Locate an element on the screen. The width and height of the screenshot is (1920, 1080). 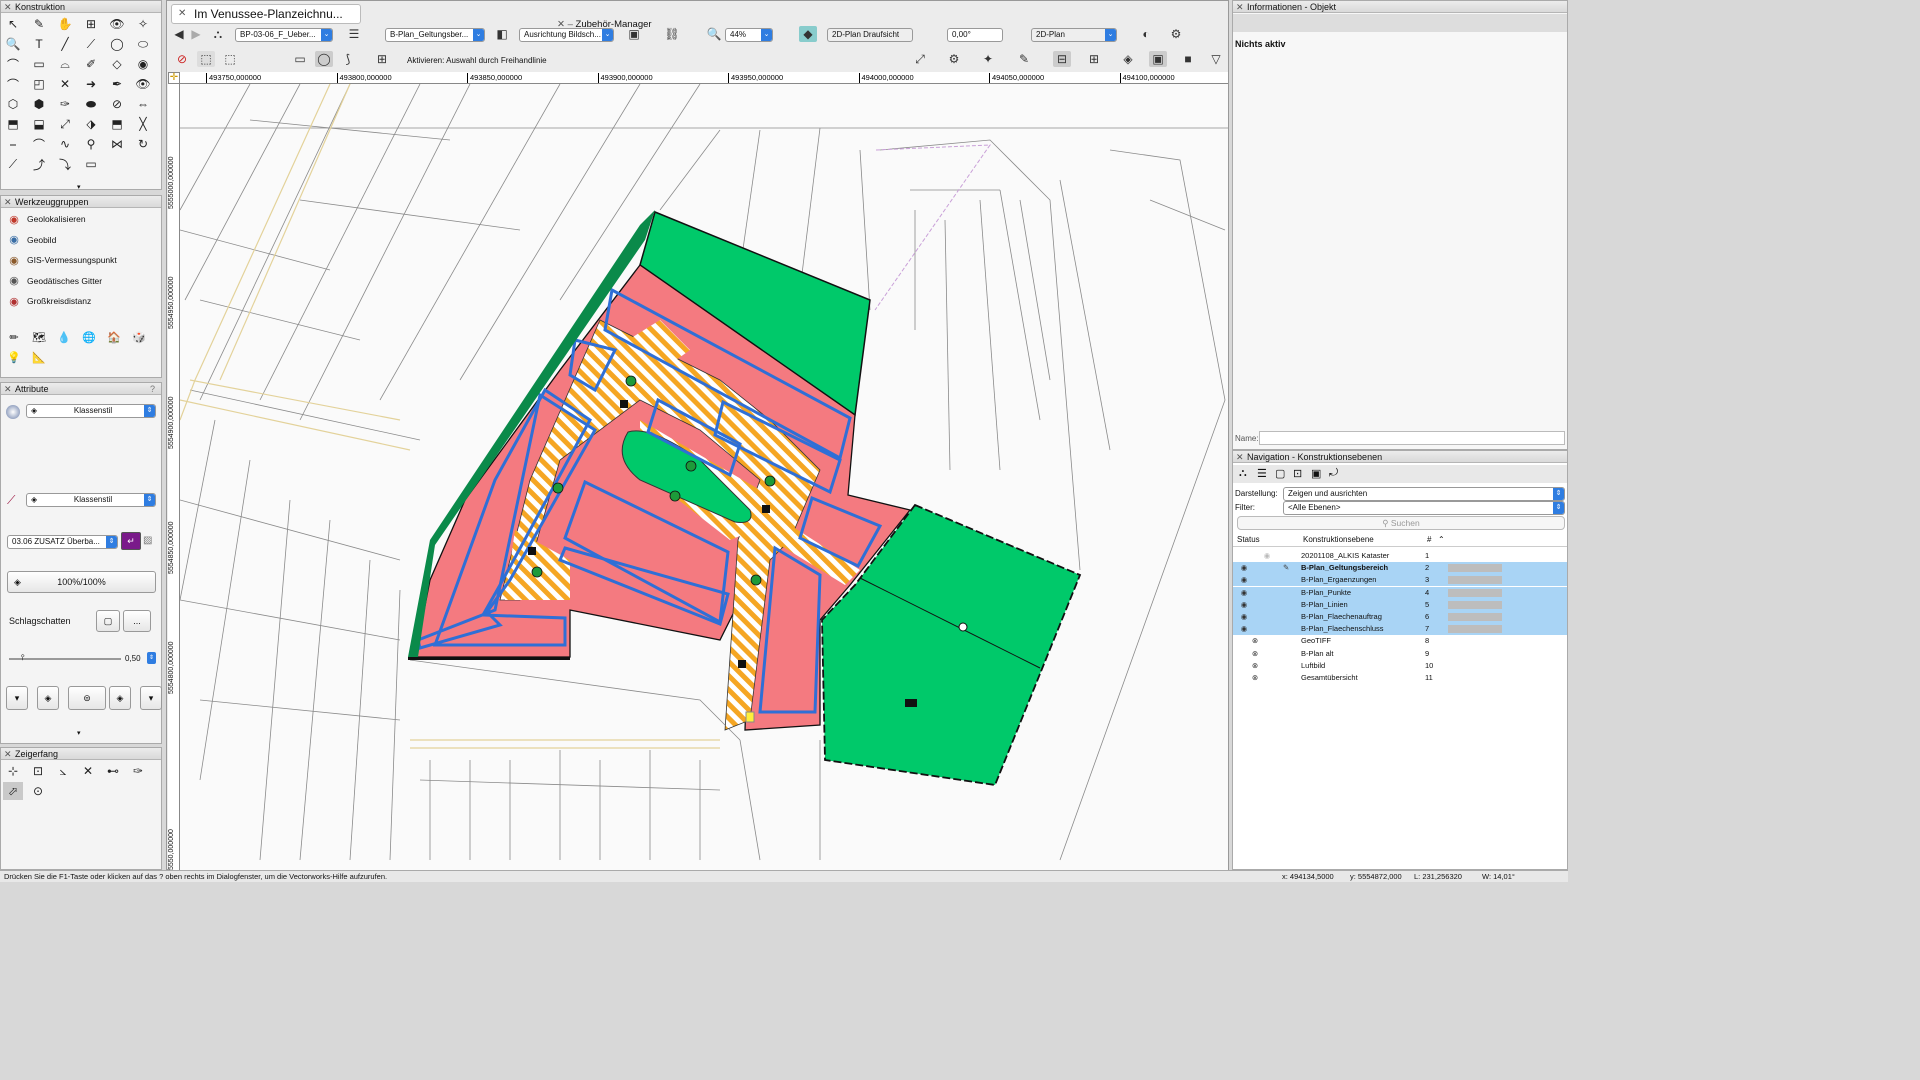
tool-set-icon: 🌐 is located at coordinates (89, 337).